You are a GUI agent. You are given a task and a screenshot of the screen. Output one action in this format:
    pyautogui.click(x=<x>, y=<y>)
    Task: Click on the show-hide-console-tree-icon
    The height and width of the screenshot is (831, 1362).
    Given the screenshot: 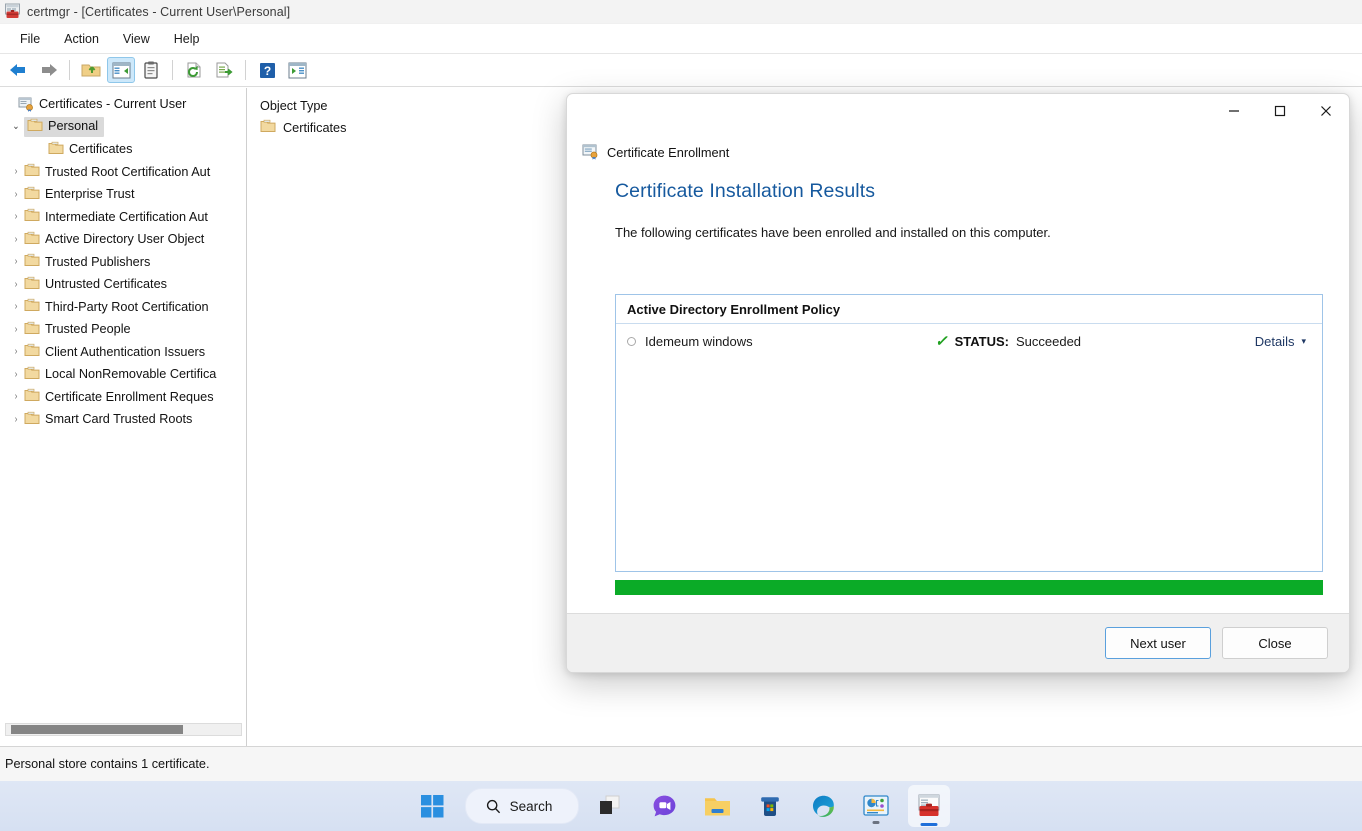 What is the action you would take?
    pyautogui.click(x=121, y=70)
    